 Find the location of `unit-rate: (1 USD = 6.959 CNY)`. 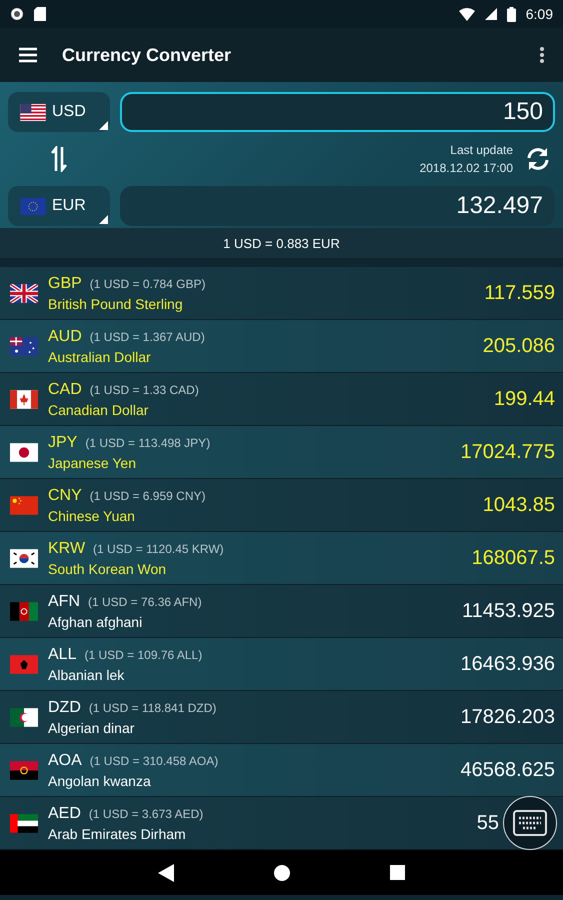

unit-rate: (1 USD = 6.959 CNY) is located at coordinates (148, 495).